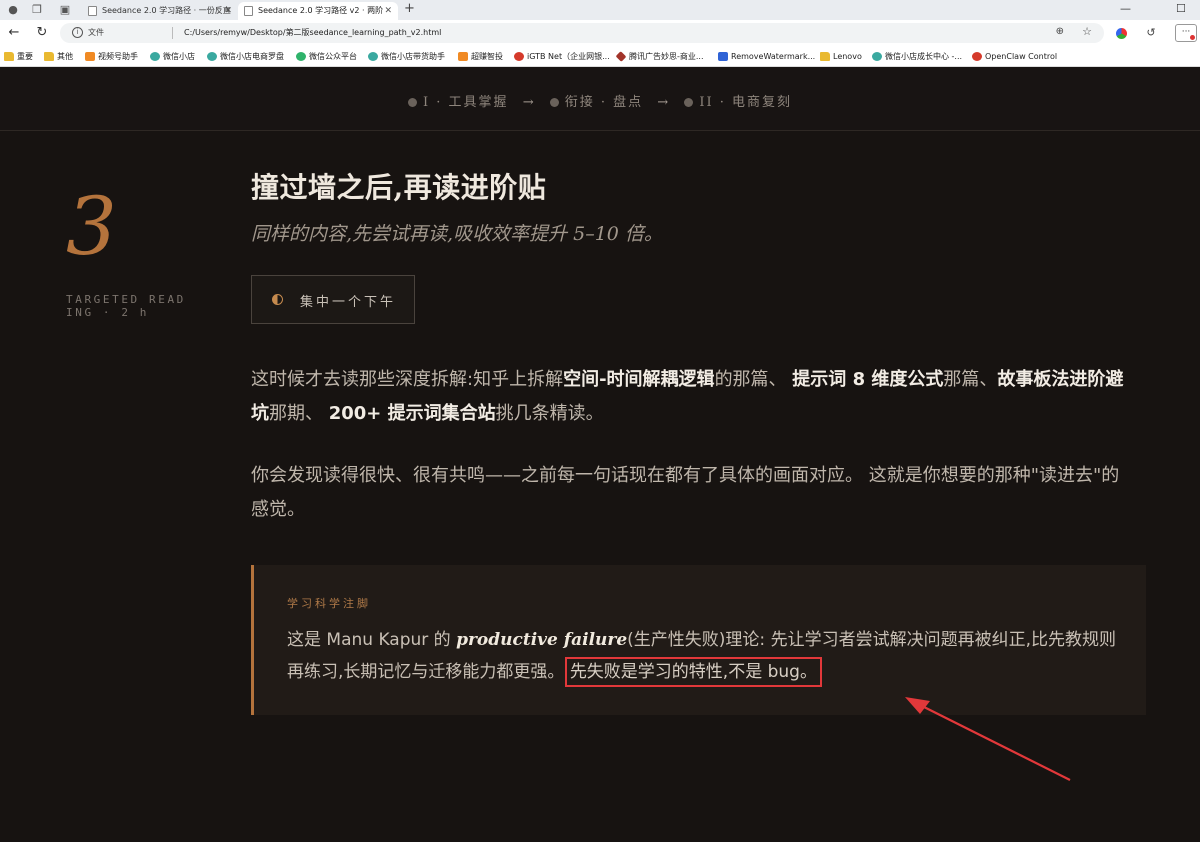 The width and height of the screenshot is (1200, 842). What do you see at coordinates (457, 234) in the screenshot?
I see `section-subtitle: 同样的内容,先尝试再读,吸收效率提升 5–10 倍。` at bounding box center [457, 234].